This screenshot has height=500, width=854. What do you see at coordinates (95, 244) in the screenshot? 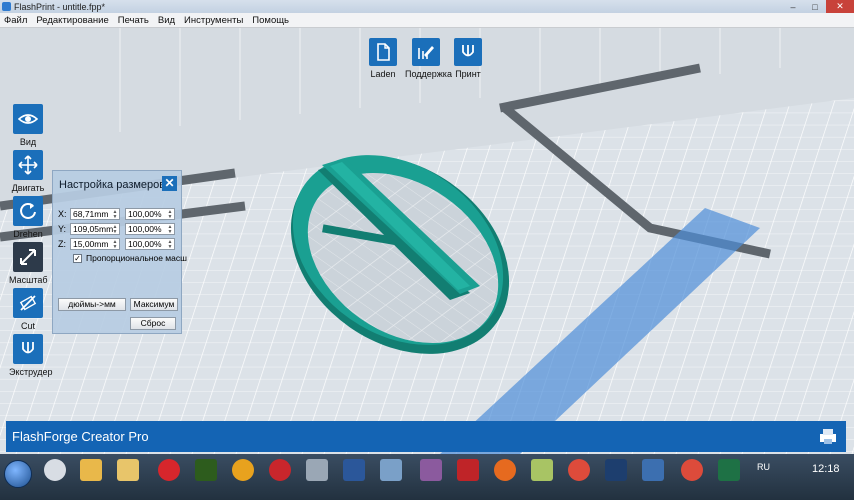
I see `size-z-input: 15,00mm ▲ ▼` at bounding box center [95, 244].